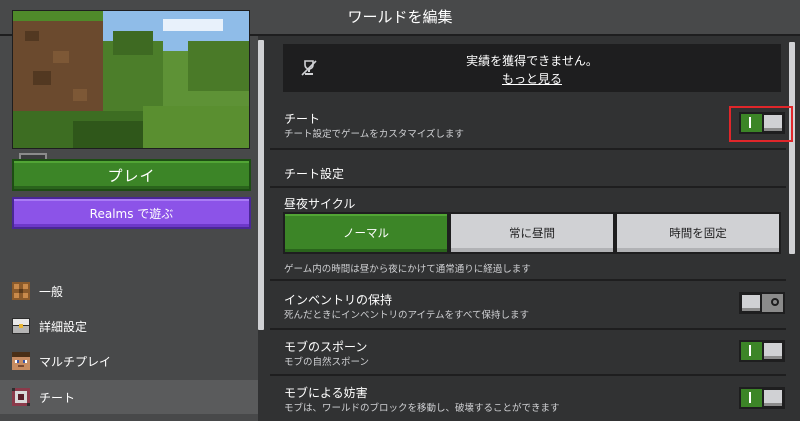 The width and height of the screenshot is (800, 421). Describe the element at coordinates (532, 78) in the screenshot. I see `learn-more-link: もっと見る` at that location.